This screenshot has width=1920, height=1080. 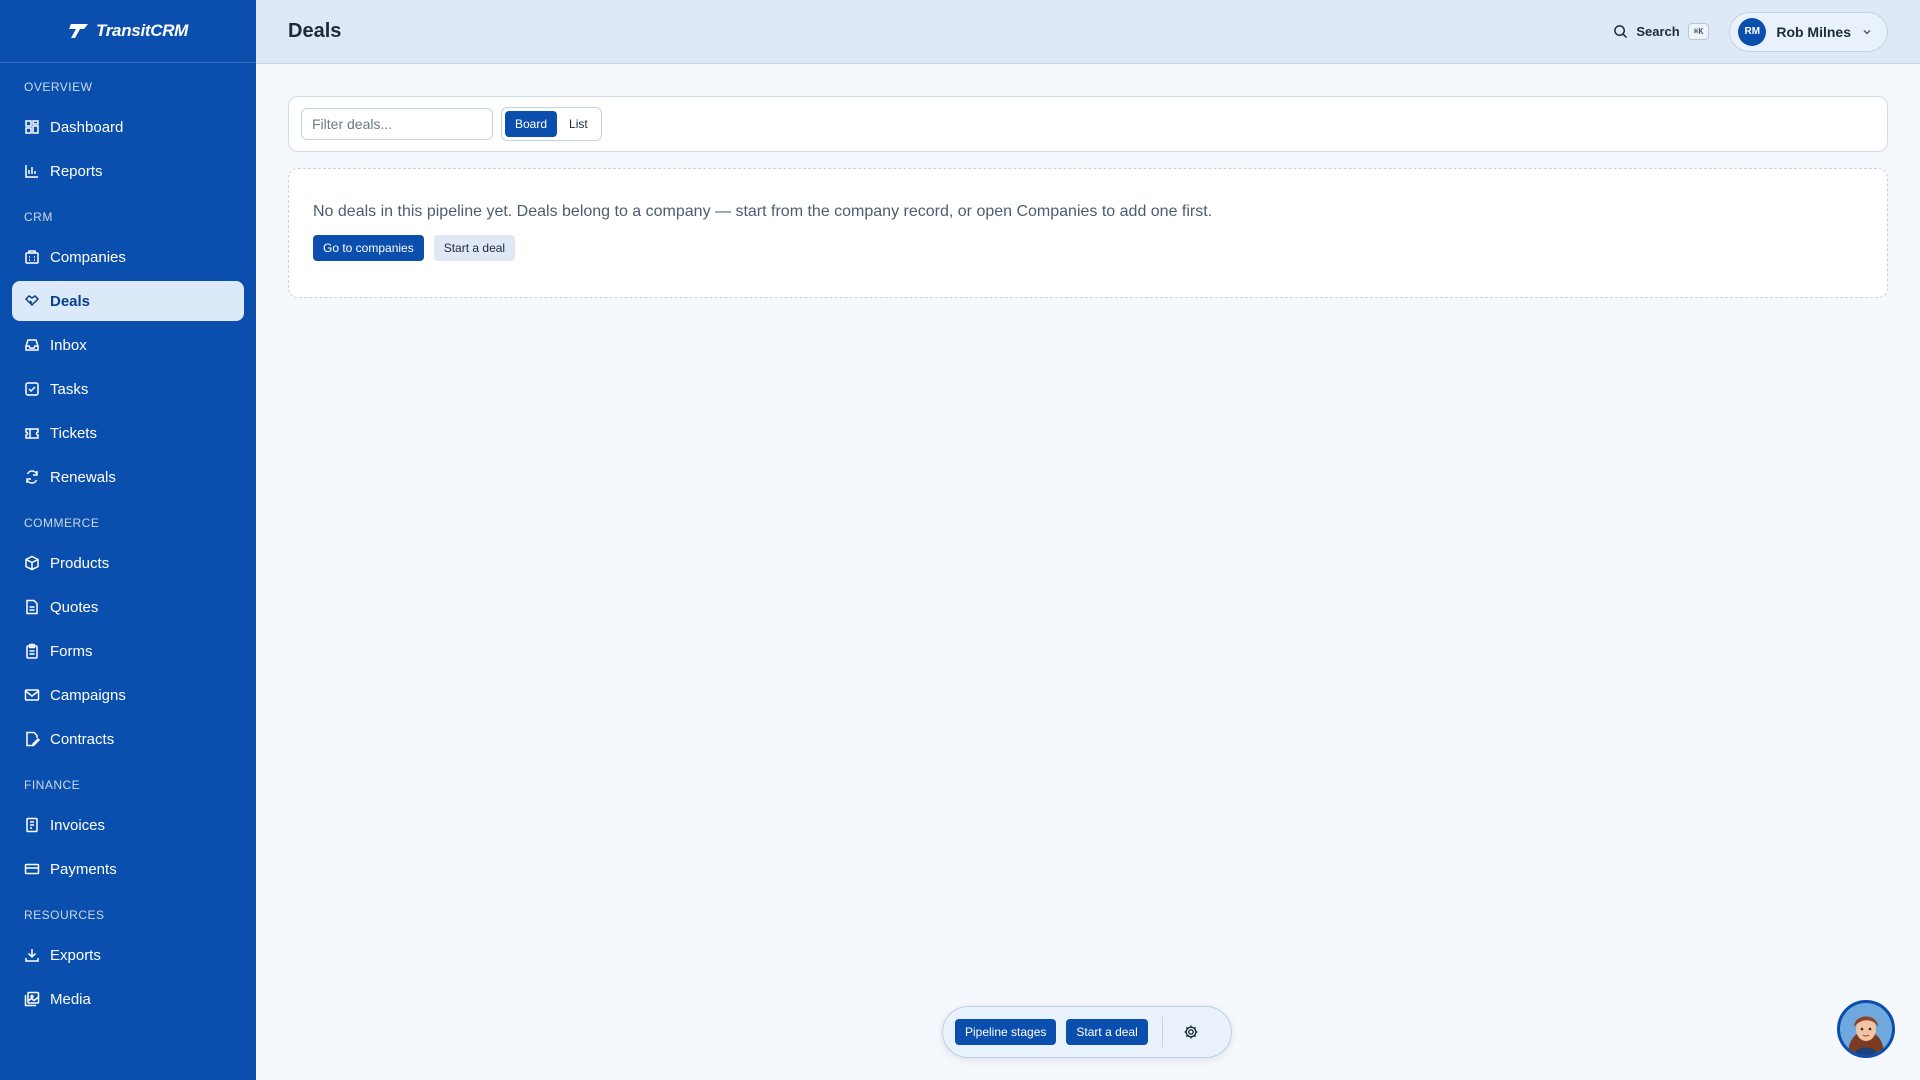 I want to click on sidebar-item-companies: Companies, so click(x=128, y=257).